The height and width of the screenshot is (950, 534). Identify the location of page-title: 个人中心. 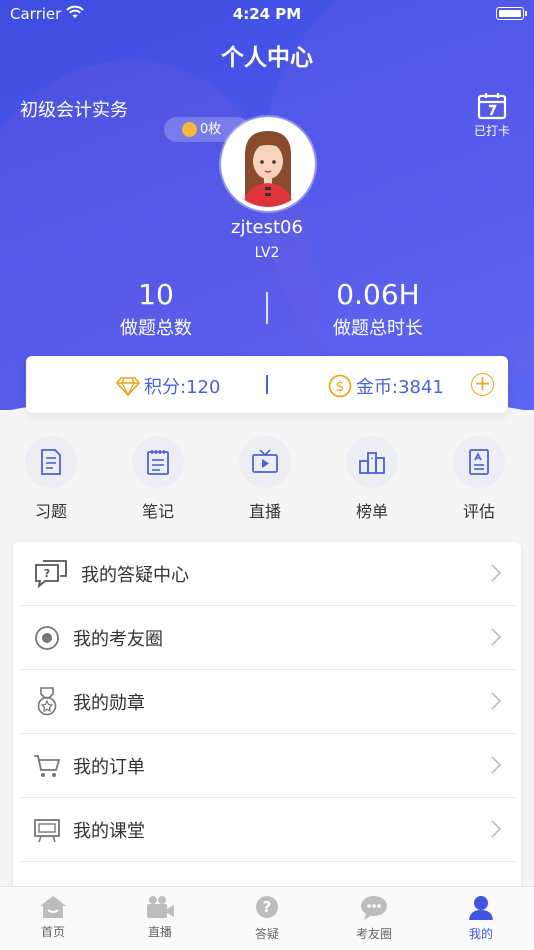
(267, 58).